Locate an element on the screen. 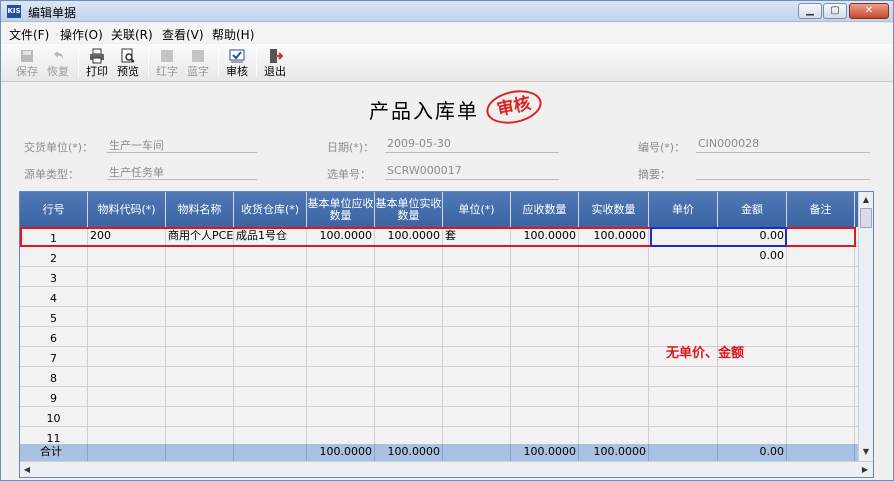  table-cell: 8 is located at coordinates (54, 377).